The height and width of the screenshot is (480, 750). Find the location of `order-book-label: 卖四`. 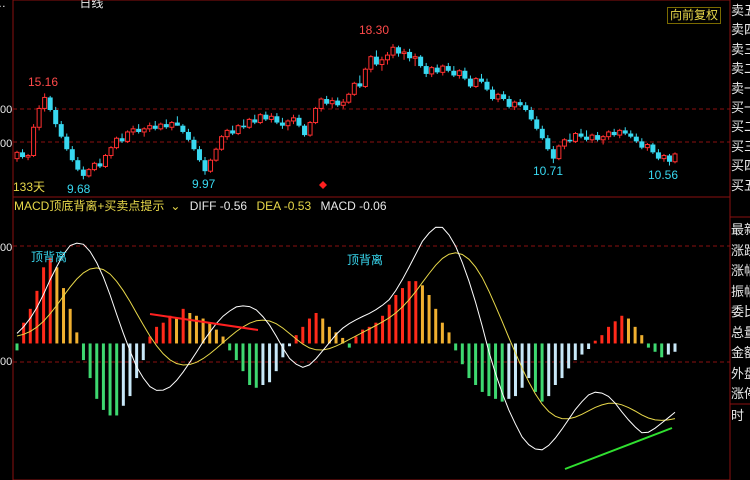

order-book-label: 卖四 is located at coordinates (740, 30).